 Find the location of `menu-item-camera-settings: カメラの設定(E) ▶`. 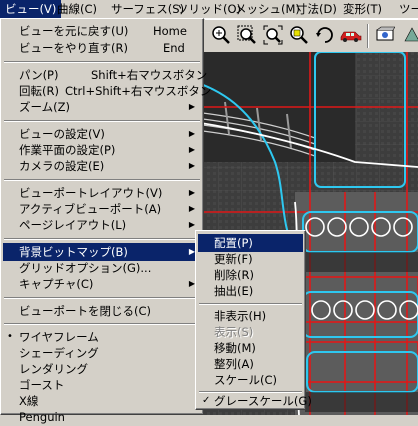

menu-item-camera-settings: カメラの設定(E) ▶ is located at coordinates (102, 166).